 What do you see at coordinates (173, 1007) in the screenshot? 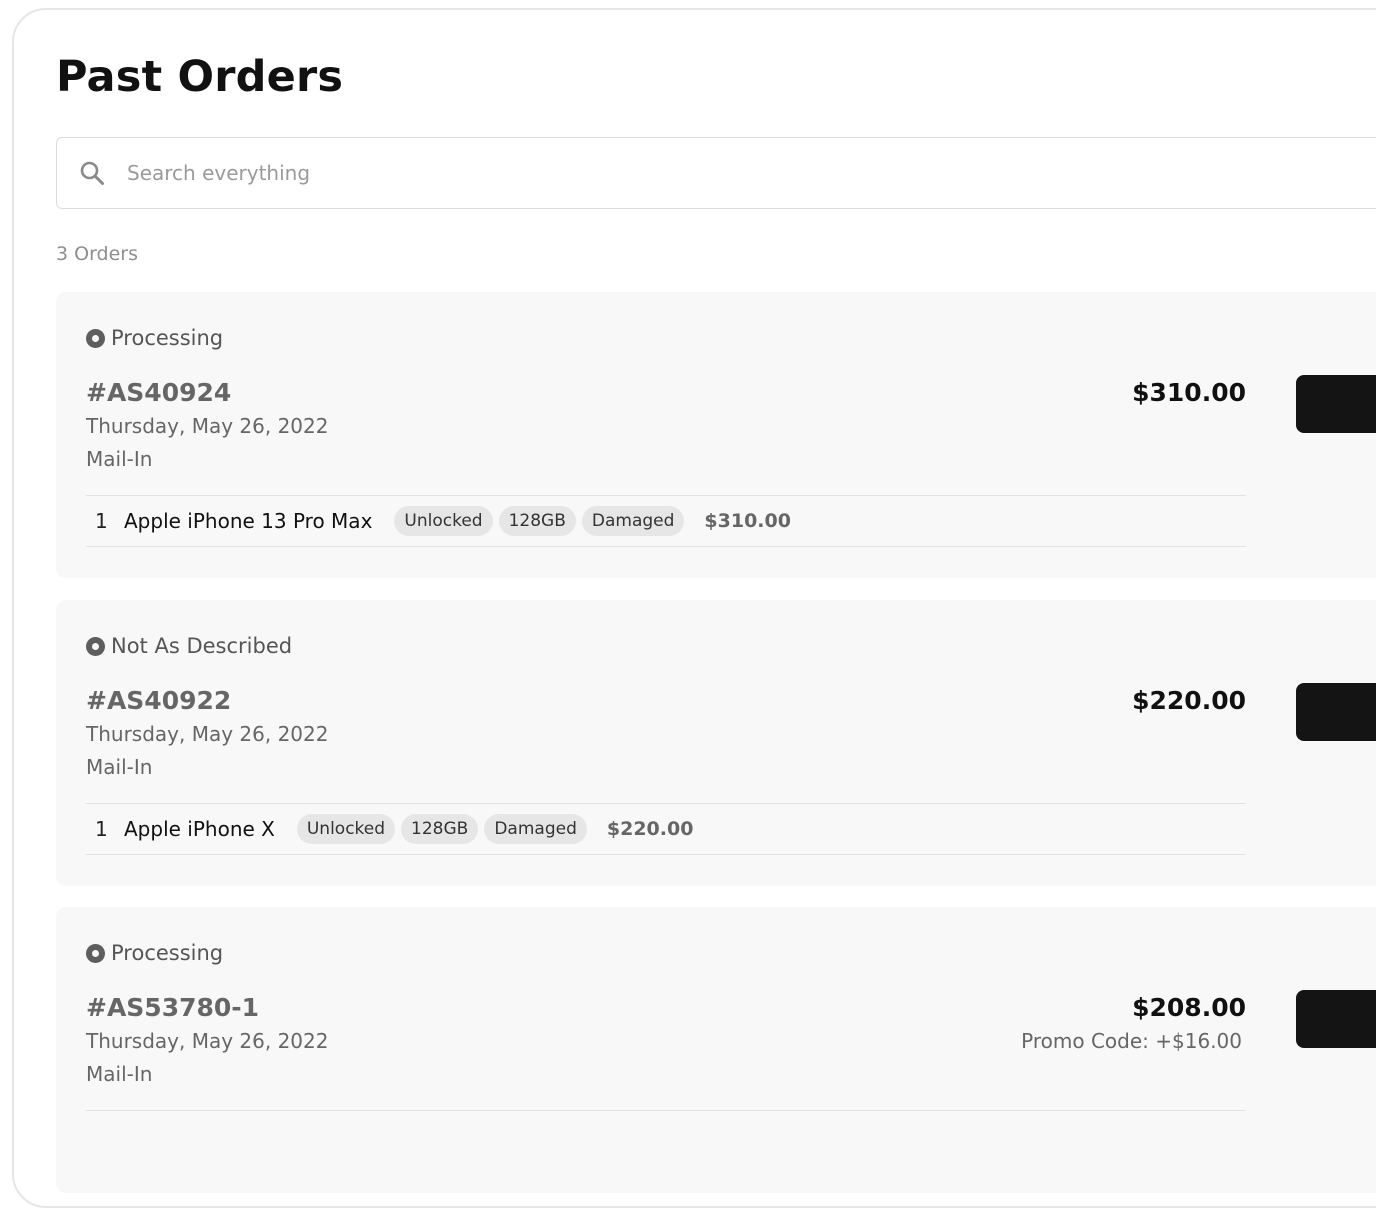
I see `order-id: #AS53780-1` at bounding box center [173, 1007].